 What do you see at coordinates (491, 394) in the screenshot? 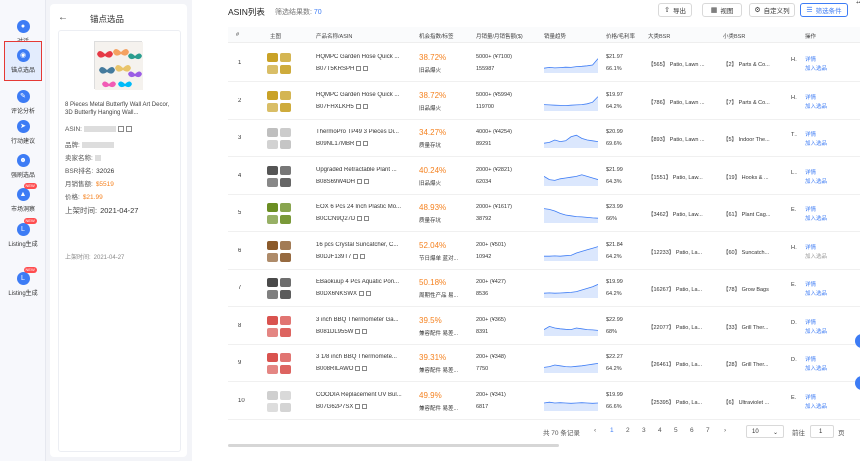
I see `monthly-sales: 200+ (¥341)` at bounding box center [491, 394].